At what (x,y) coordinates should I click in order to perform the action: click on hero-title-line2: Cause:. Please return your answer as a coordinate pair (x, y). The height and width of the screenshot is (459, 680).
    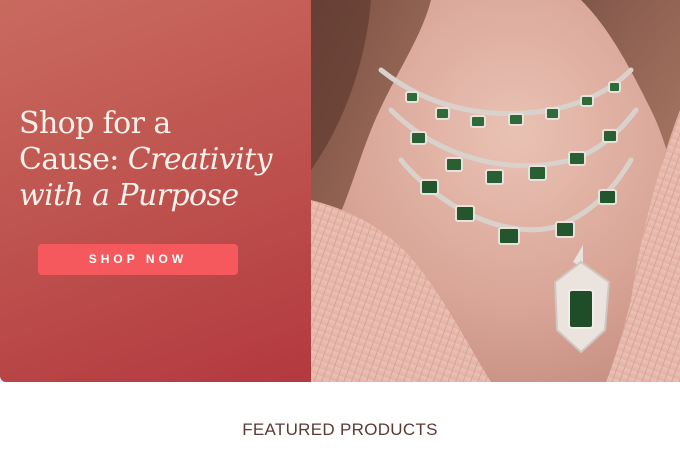
    Looking at the image, I should click on (73, 159).